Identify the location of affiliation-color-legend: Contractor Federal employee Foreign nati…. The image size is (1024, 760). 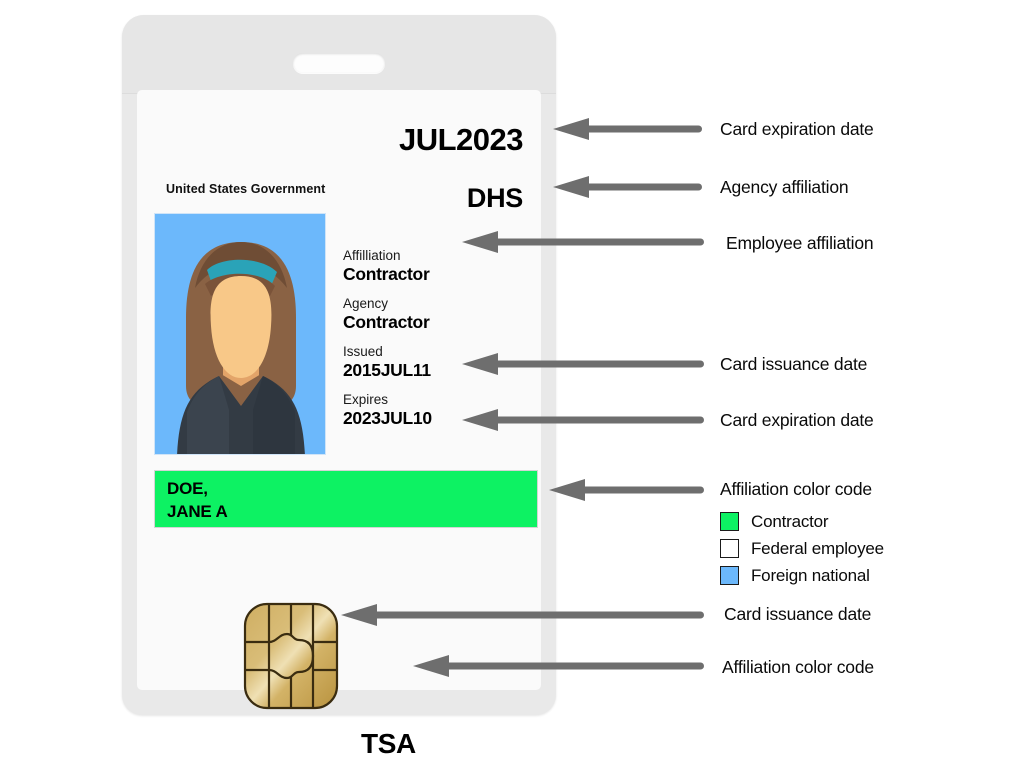
(802, 548).